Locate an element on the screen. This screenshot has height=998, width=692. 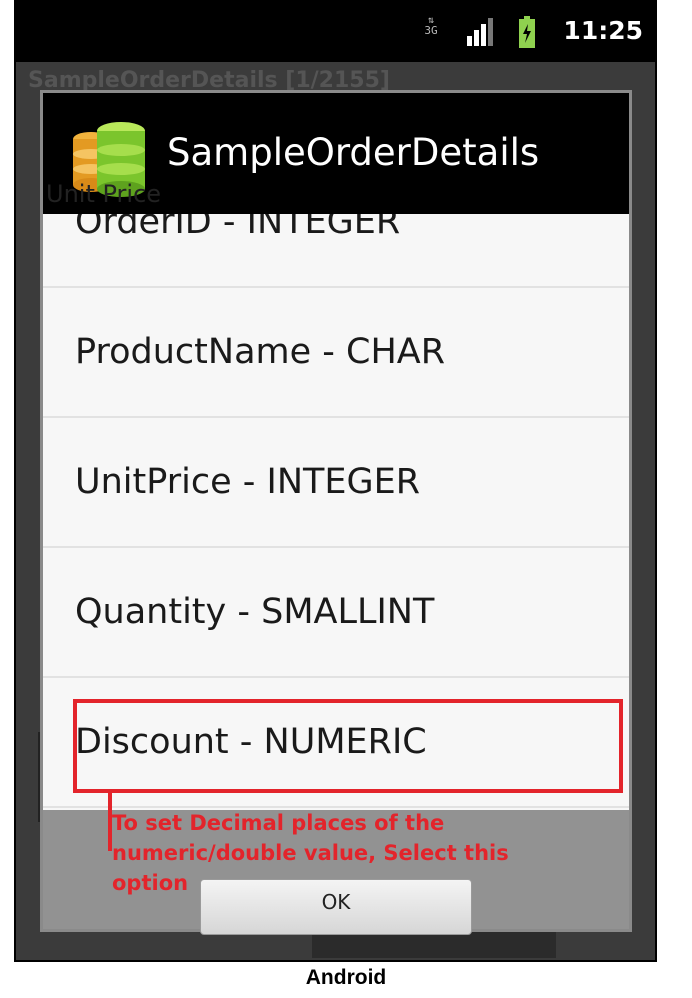
network-3g-icon: ⇅ 3G is located at coordinates (431, 32).